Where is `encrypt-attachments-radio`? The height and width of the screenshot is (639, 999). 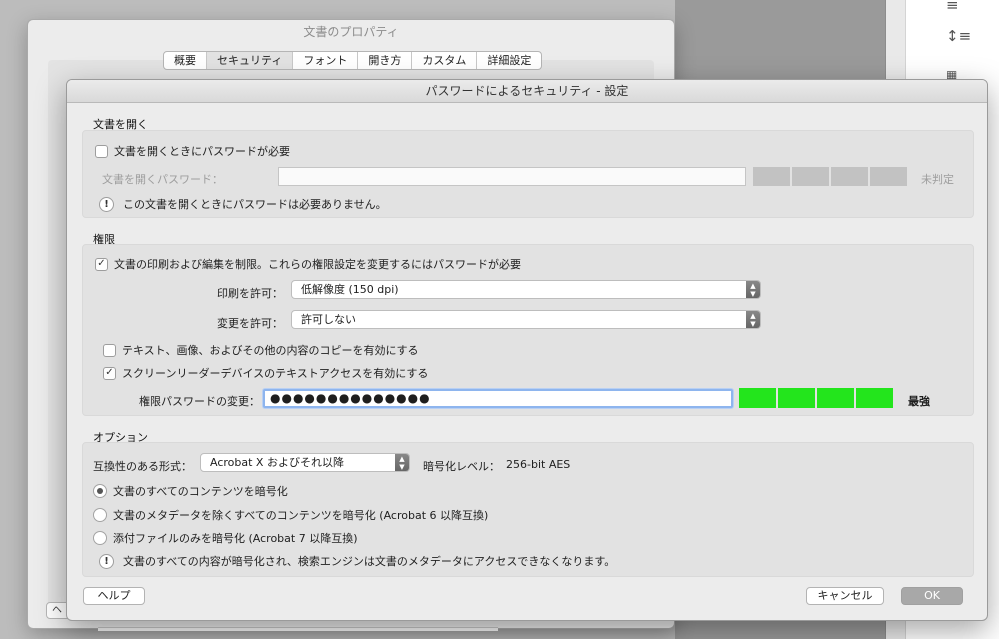
encrypt-attachments-radio is located at coordinates (100, 538).